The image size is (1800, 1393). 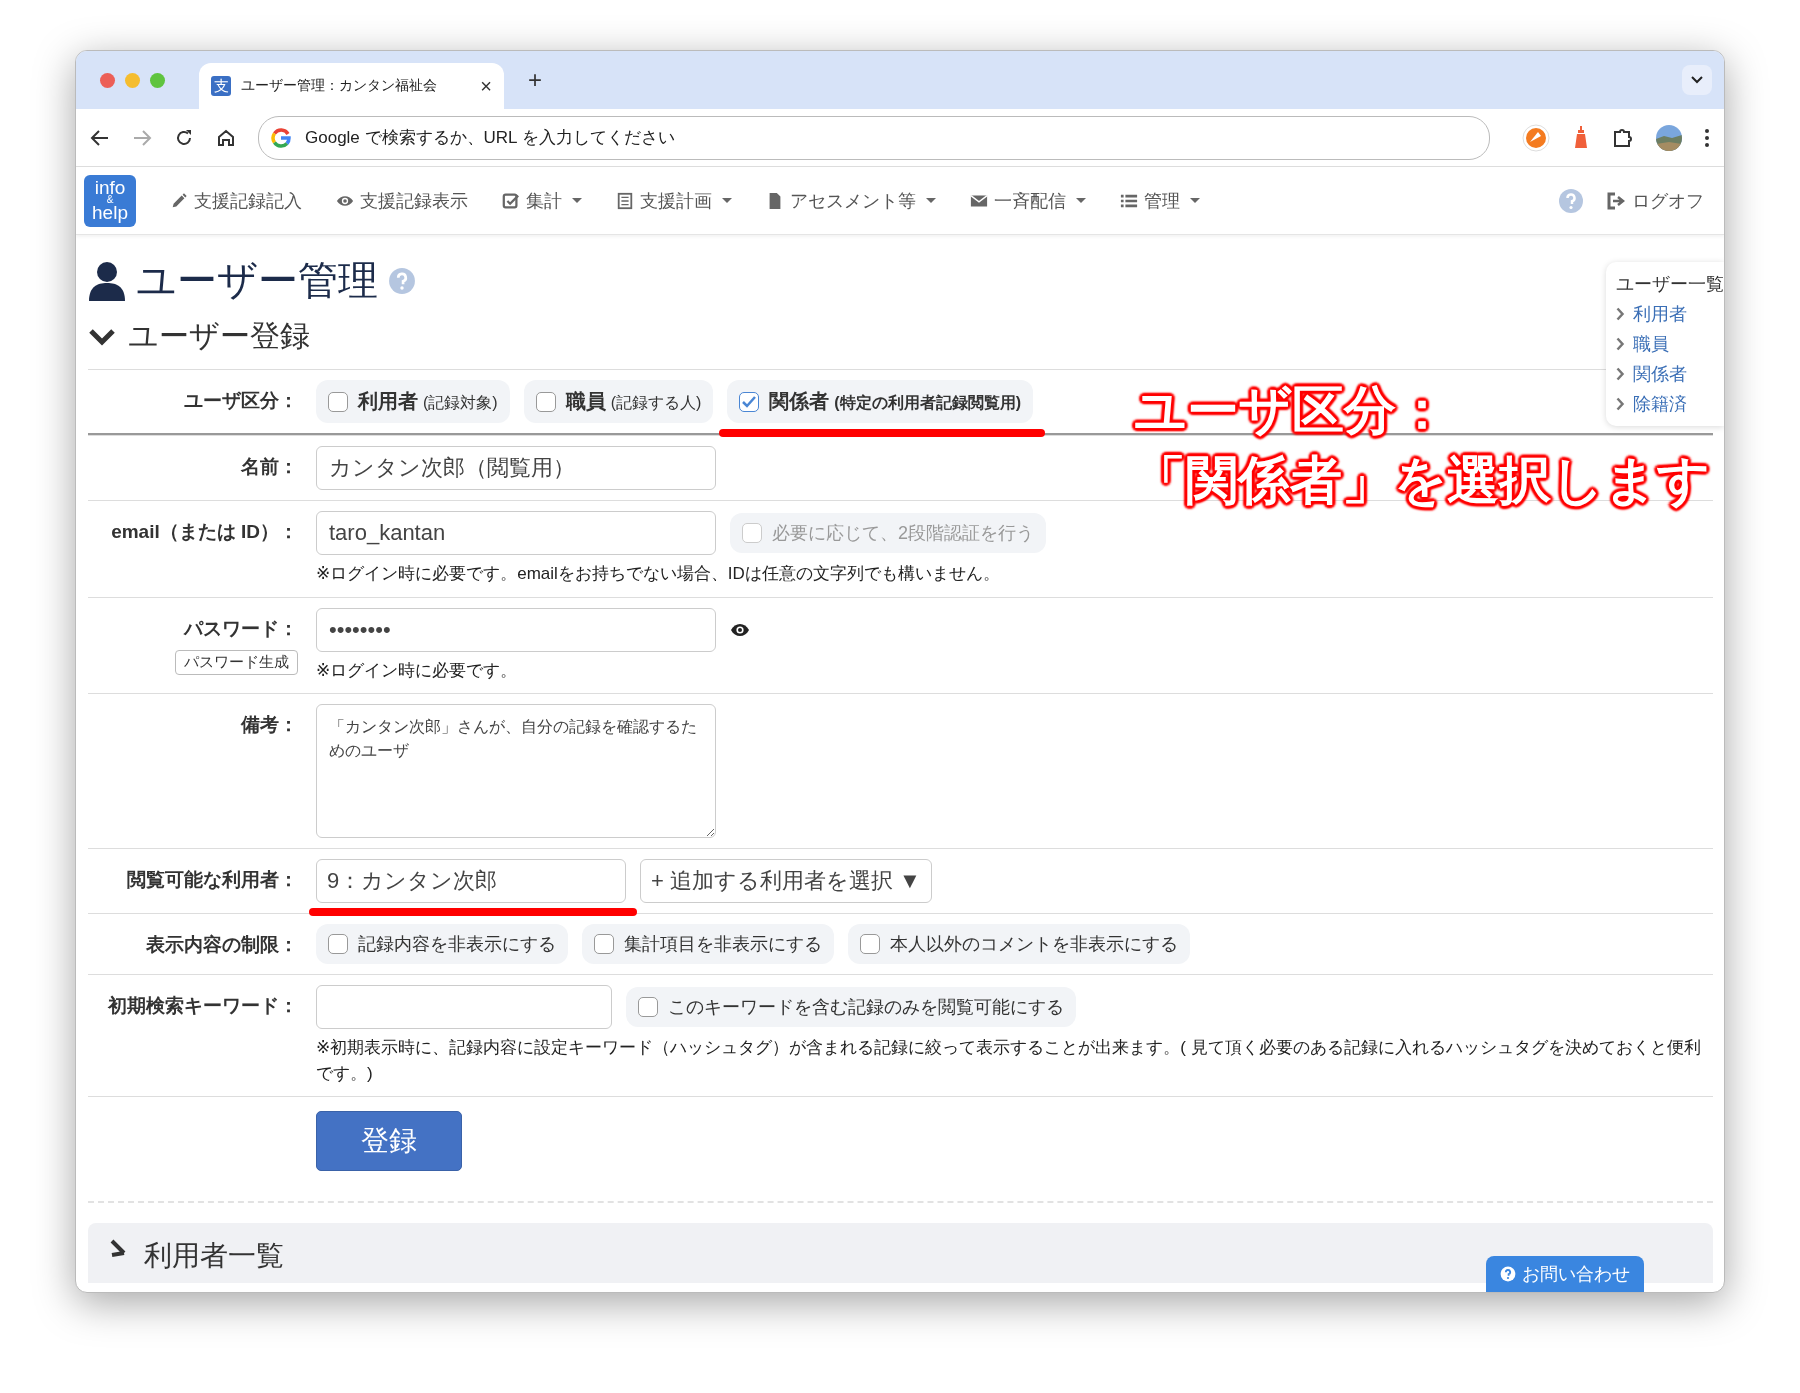 I want to click on checkbox-label: 集計項目を非表示にする, so click(x=723, y=944).